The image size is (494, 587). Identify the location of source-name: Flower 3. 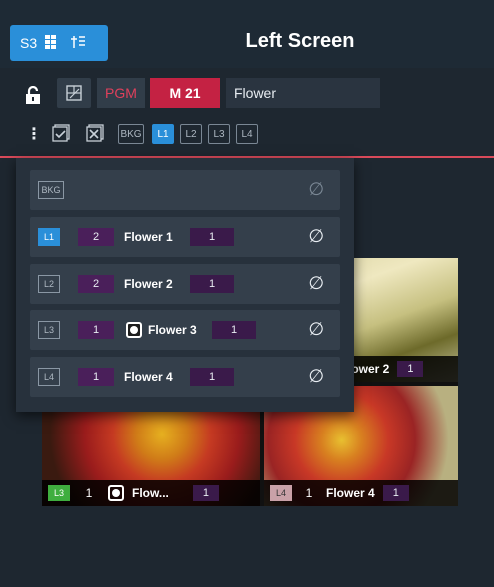
(172, 330).